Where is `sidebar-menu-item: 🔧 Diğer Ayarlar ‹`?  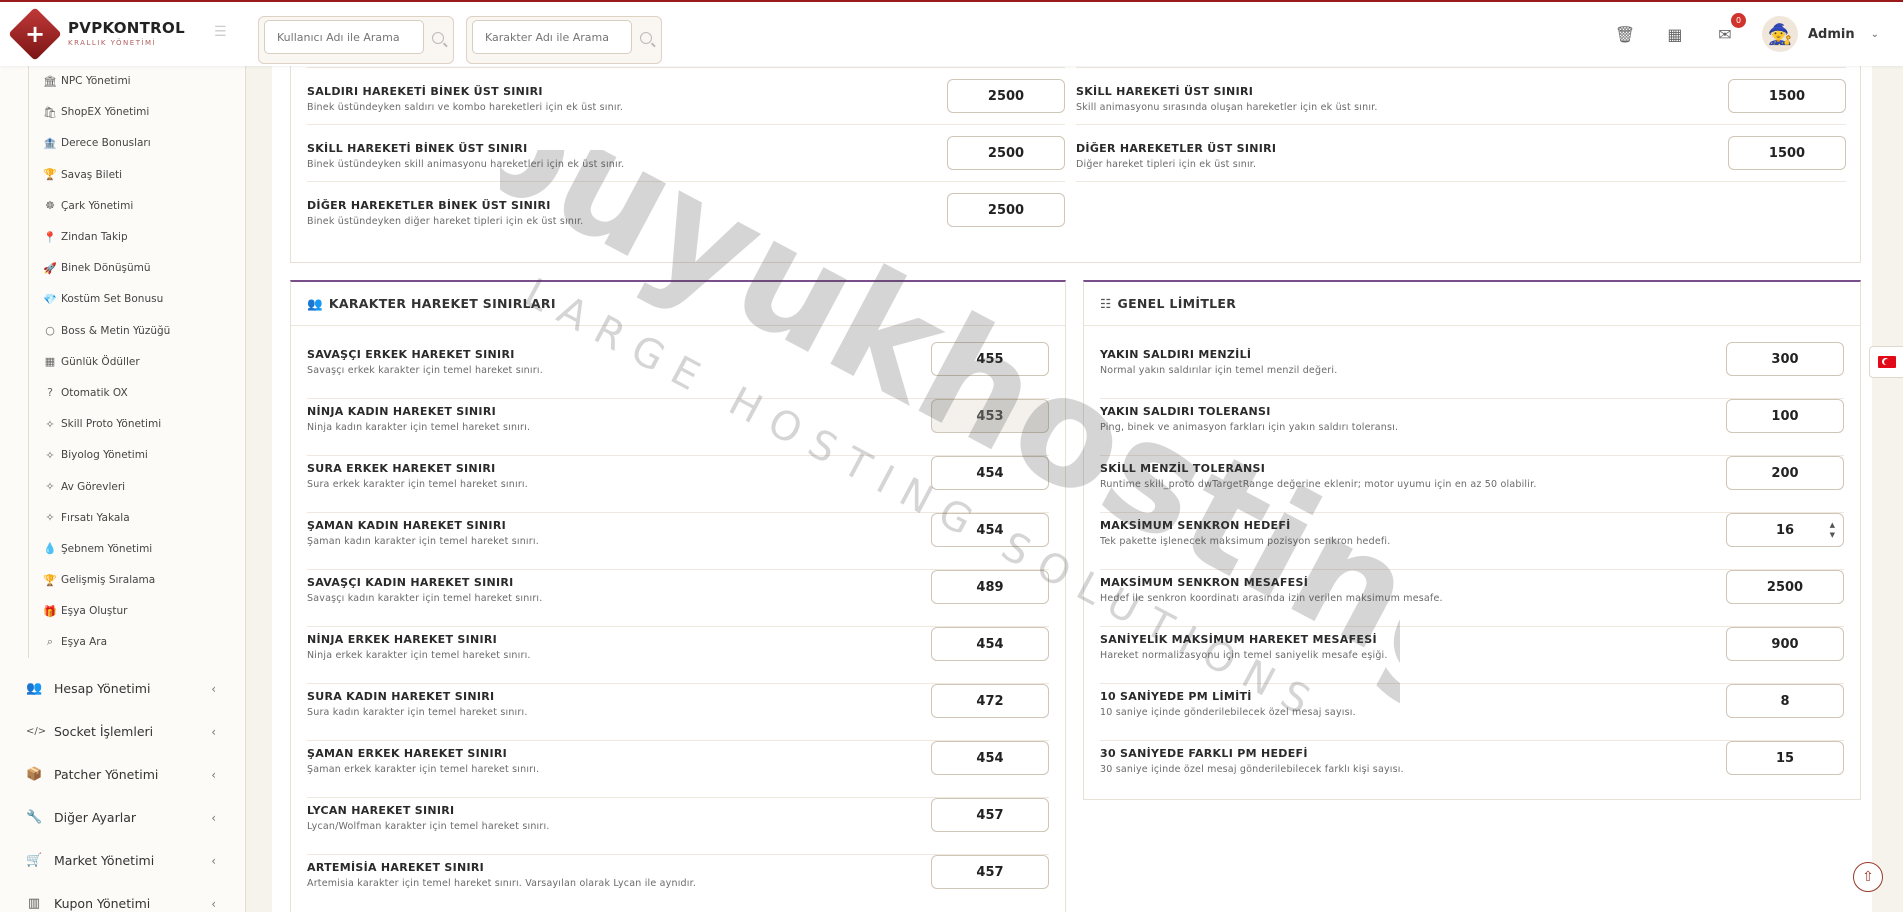 sidebar-menu-item: 🔧 Diğer Ayarlar ‹ is located at coordinates (122, 817).